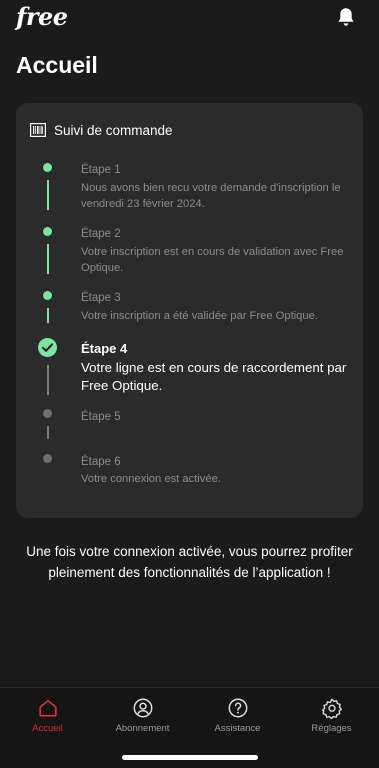  I want to click on help-circle-icon, so click(237, 708).